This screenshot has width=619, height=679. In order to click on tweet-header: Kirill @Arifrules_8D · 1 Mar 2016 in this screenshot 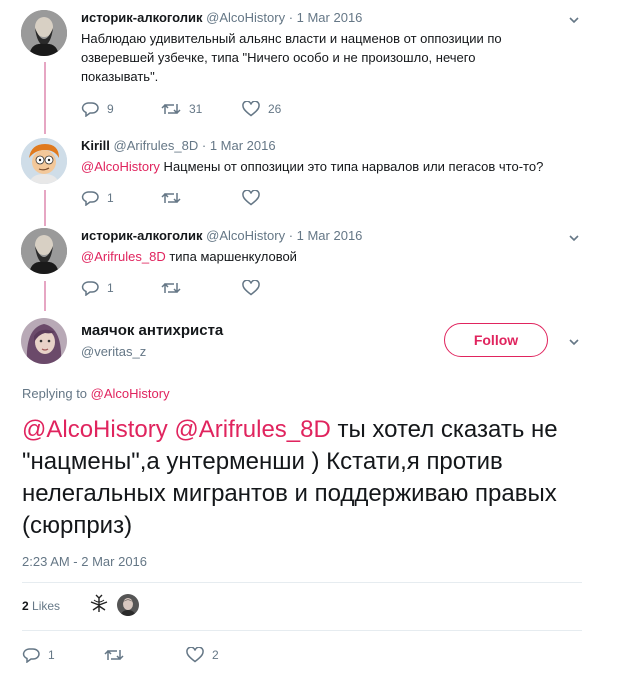, I will do `click(178, 145)`.